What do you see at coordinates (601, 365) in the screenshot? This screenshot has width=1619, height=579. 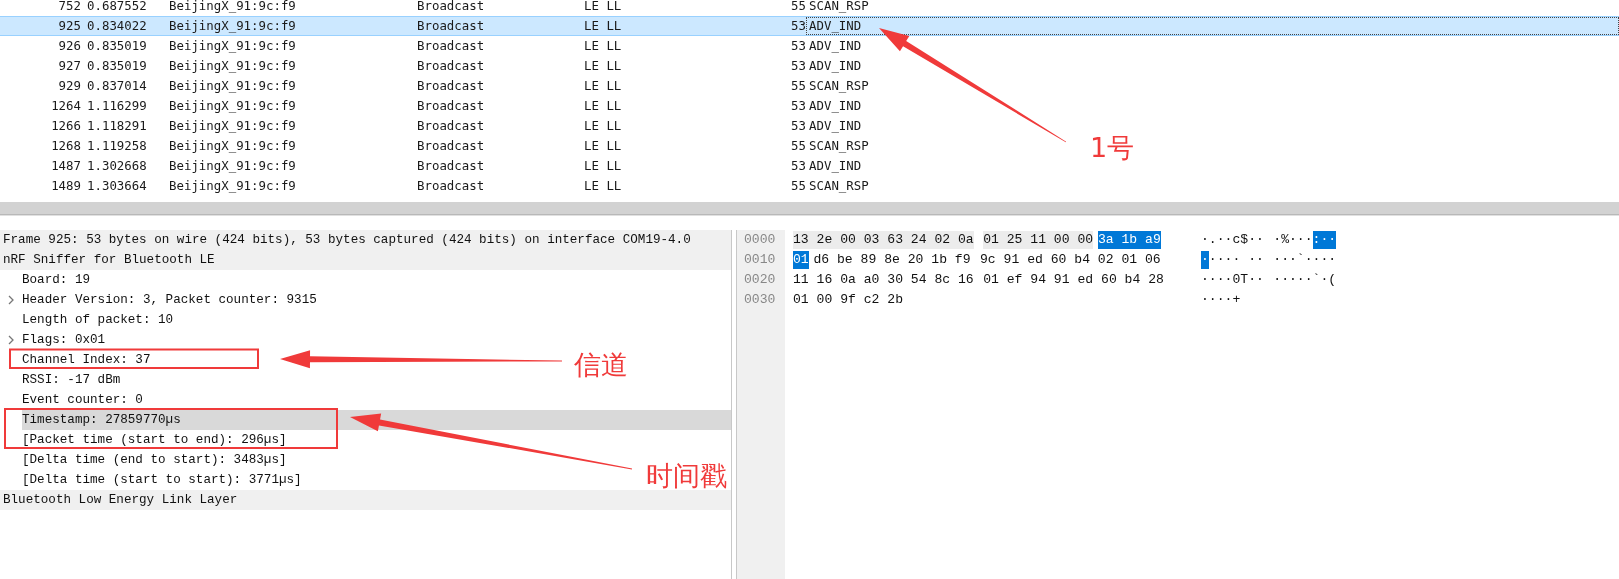 I see `annotation-label: 信道` at bounding box center [601, 365].